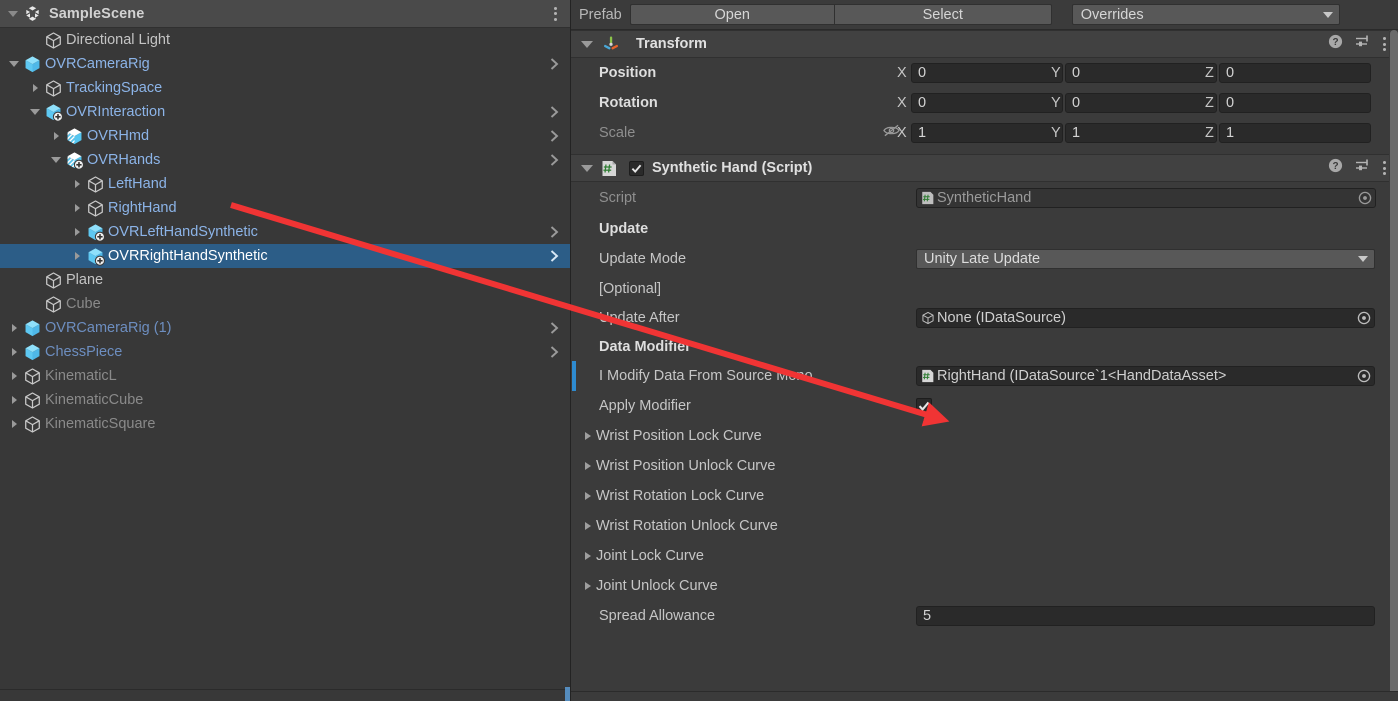  I want to click on hierarchy-bottom-bar, so click(285, 694).